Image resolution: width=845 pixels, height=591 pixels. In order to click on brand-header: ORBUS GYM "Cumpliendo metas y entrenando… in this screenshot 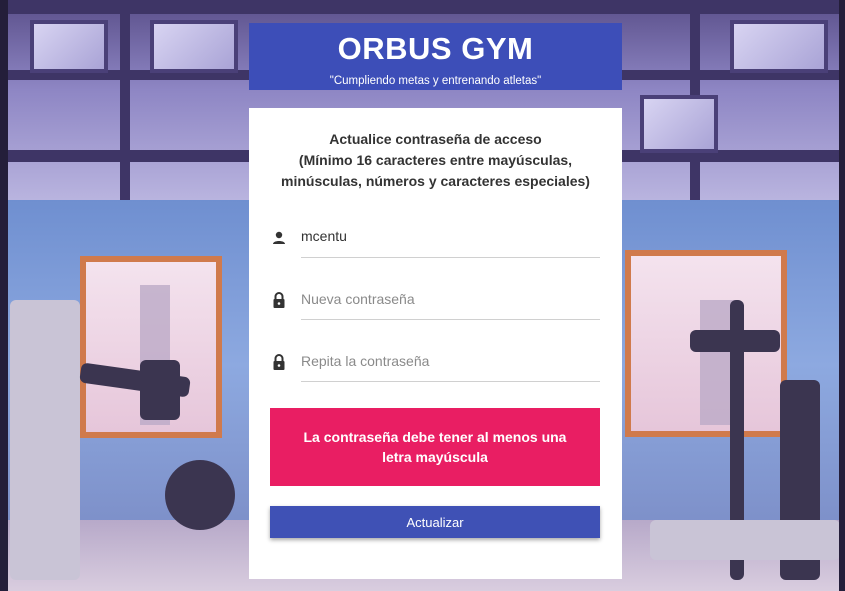, I will do `click(435, 56)`.